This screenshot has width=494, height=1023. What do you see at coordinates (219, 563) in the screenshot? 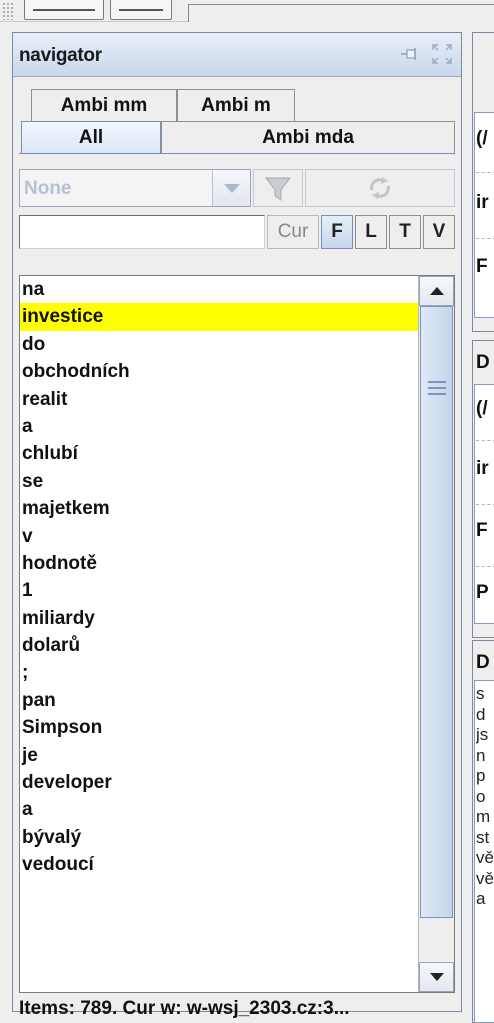
I see `list-item: hodnotě` at bounding box center [219, 563].